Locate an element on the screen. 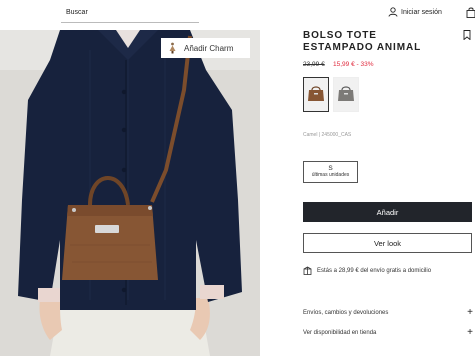 This screenshot has width=475, height=356. see-look-button: Ver look is located at coordinates (387, 243).